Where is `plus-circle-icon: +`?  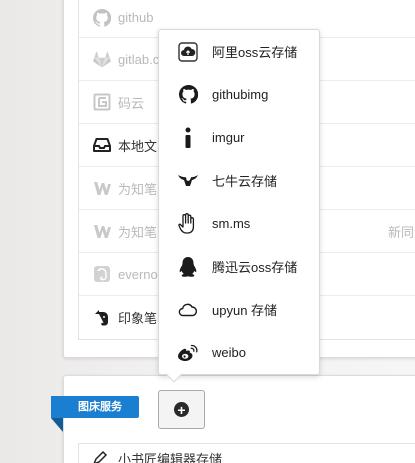
plus-circle-icon: + is located at coordinates (181, 409).